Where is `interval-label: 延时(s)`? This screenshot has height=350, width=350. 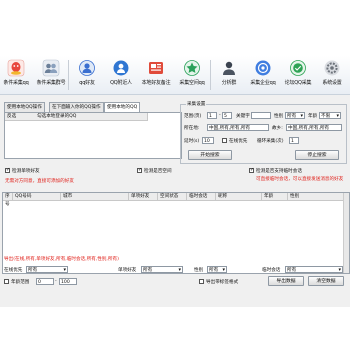 interval-label: 延时(s) is located at coordinates (192, 141).